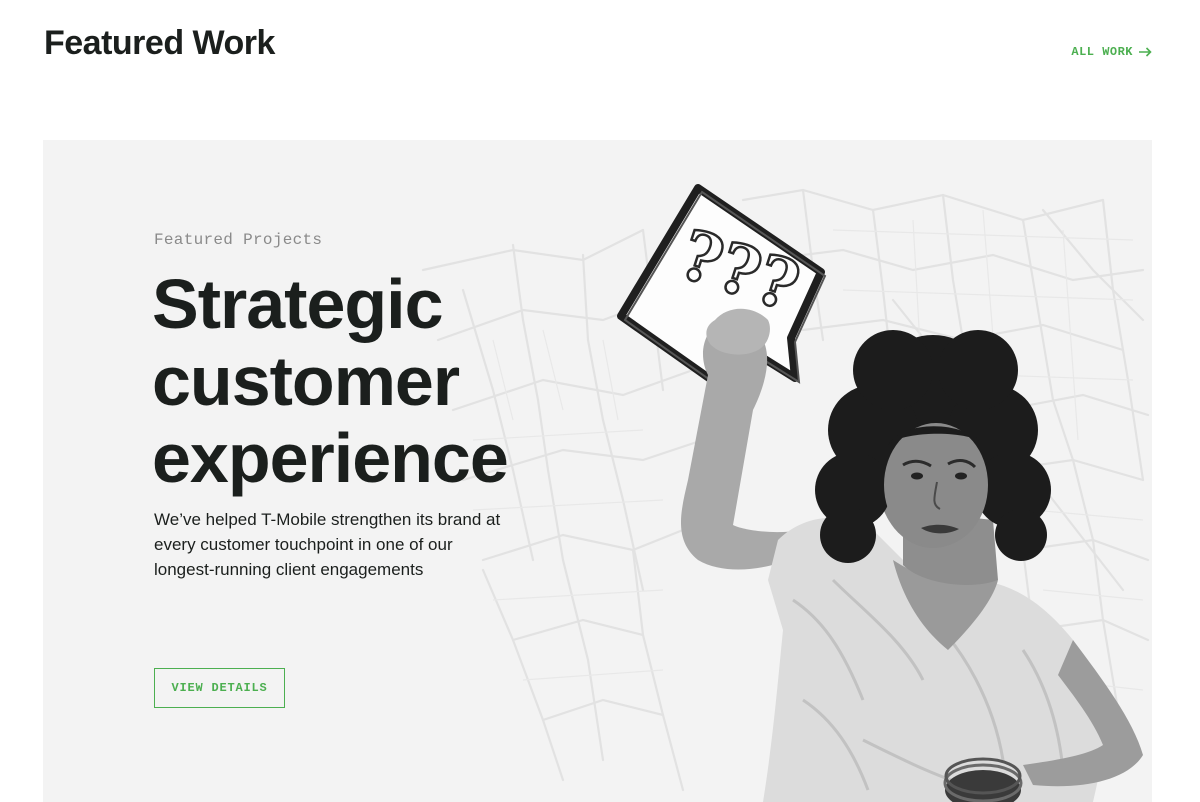  Describe the element at coordinates (159, 43) in the screenshot. I see `page-title: Featured Work` at that location.